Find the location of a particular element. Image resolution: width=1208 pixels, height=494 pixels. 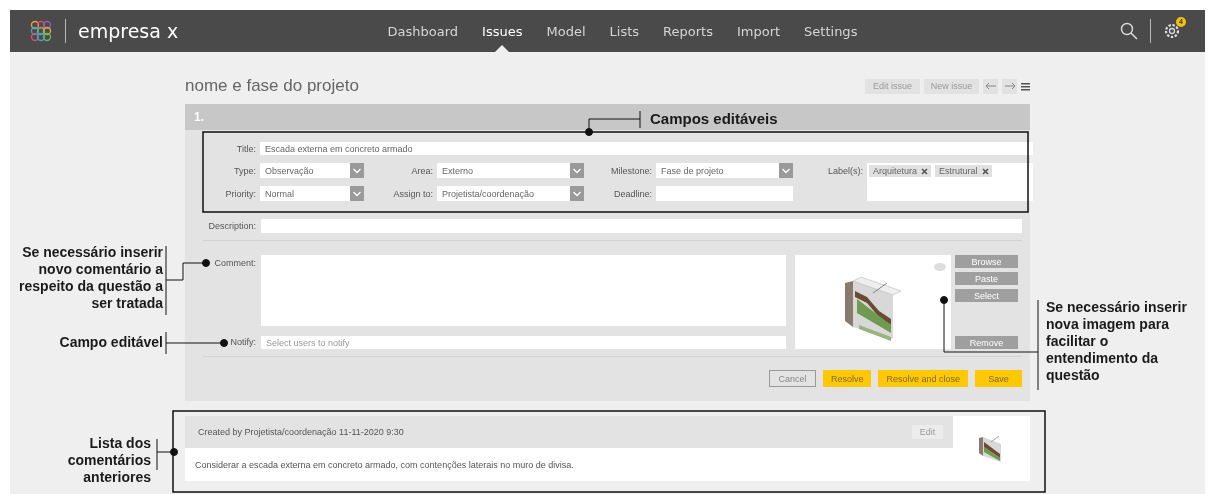

comment-meta: Created by Projetista/coordenação 11-11-2020 9:30 is located at coordinates (301, 432).